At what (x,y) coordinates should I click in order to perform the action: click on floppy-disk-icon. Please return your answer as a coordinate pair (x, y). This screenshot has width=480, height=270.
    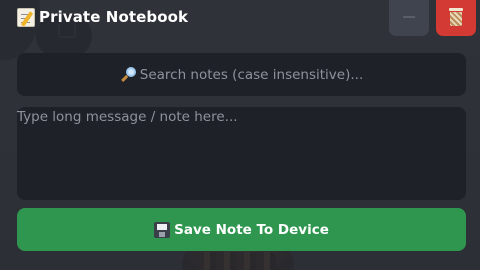
    Looking at the image, I should click on (162, 229).